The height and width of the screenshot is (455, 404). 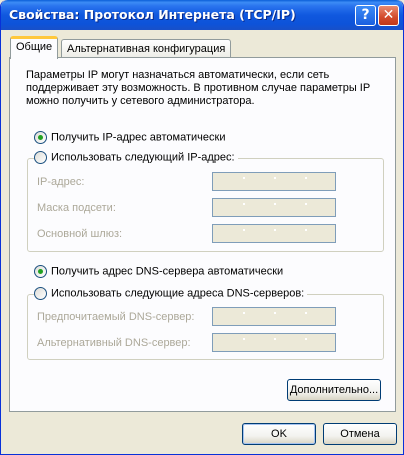 I want to click on window-title: Свойства: Протокол Интернета (TCP/IP), so click(x=152, y=14).